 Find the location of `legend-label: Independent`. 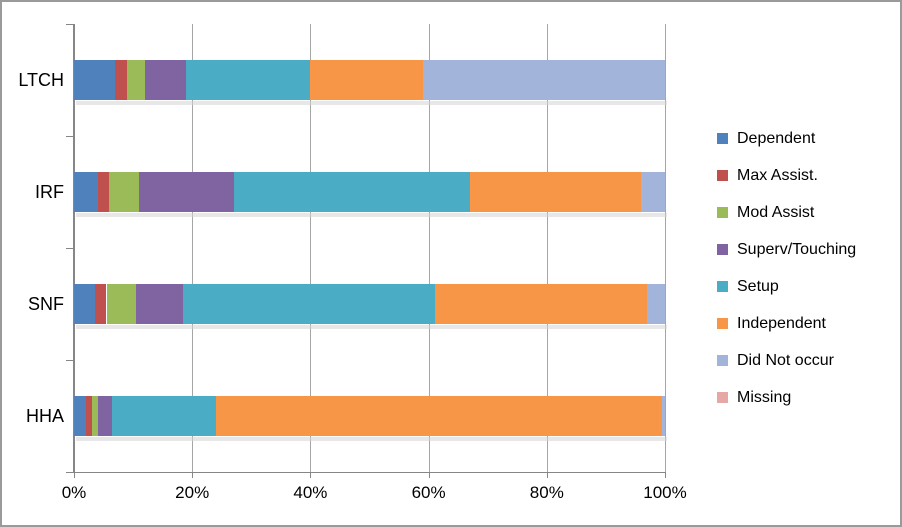

legend-label: Independent is located at coordinates (781, 323).